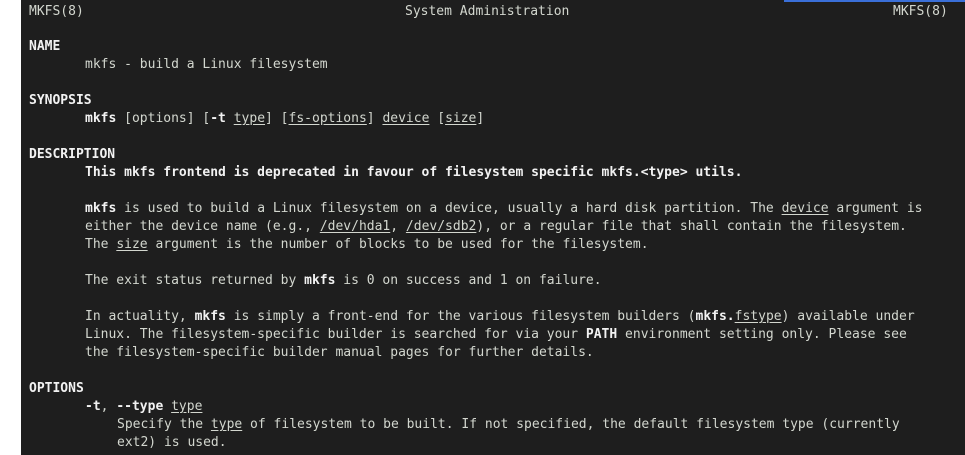 This screenshot has height=455, width=965. What do you see at coordinates (355, 226) in the screenshot?
I see `path-dev-hda1: /dev/hda1` at bounding box center [355, 226].